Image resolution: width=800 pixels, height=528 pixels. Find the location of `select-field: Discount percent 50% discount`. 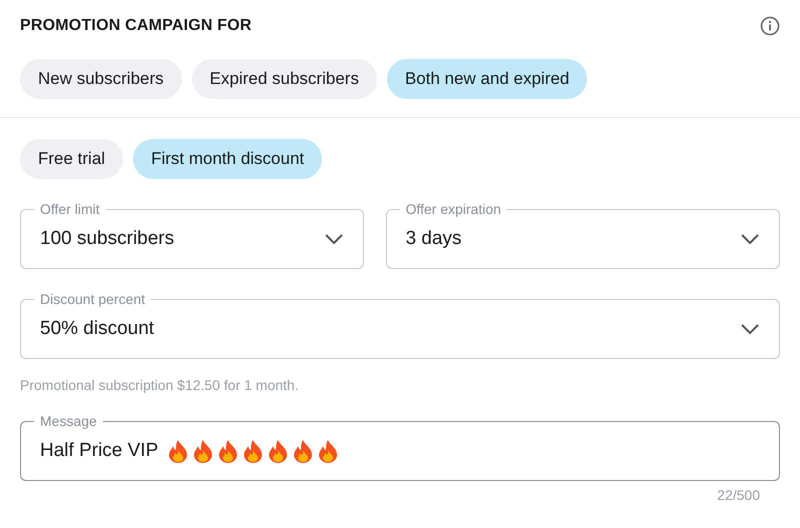

select-field: Discount percent 50% discount is located at coordinates (400, 324).